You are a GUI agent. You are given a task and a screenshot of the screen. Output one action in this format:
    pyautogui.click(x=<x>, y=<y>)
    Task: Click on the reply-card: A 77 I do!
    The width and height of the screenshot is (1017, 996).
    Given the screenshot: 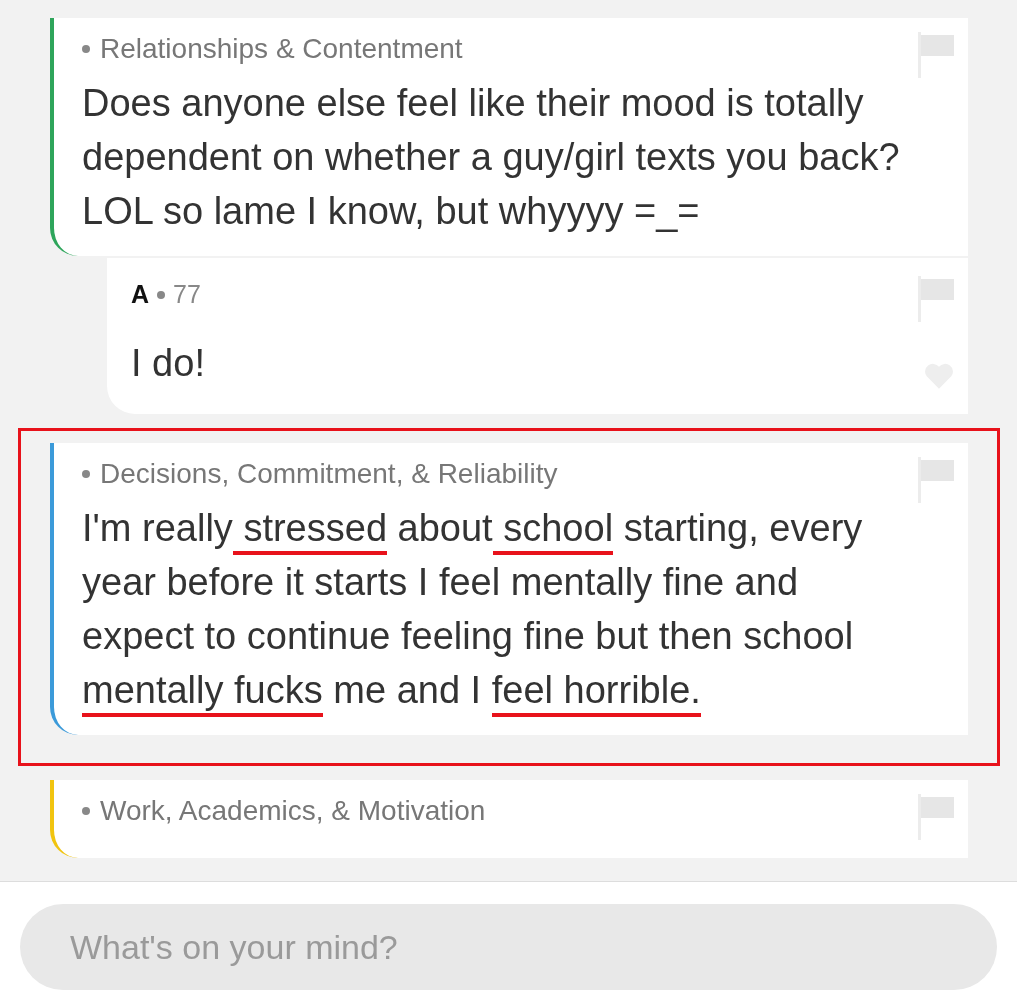 What is the action you would take?
    pyautogui.click(x=537, y=336)
    